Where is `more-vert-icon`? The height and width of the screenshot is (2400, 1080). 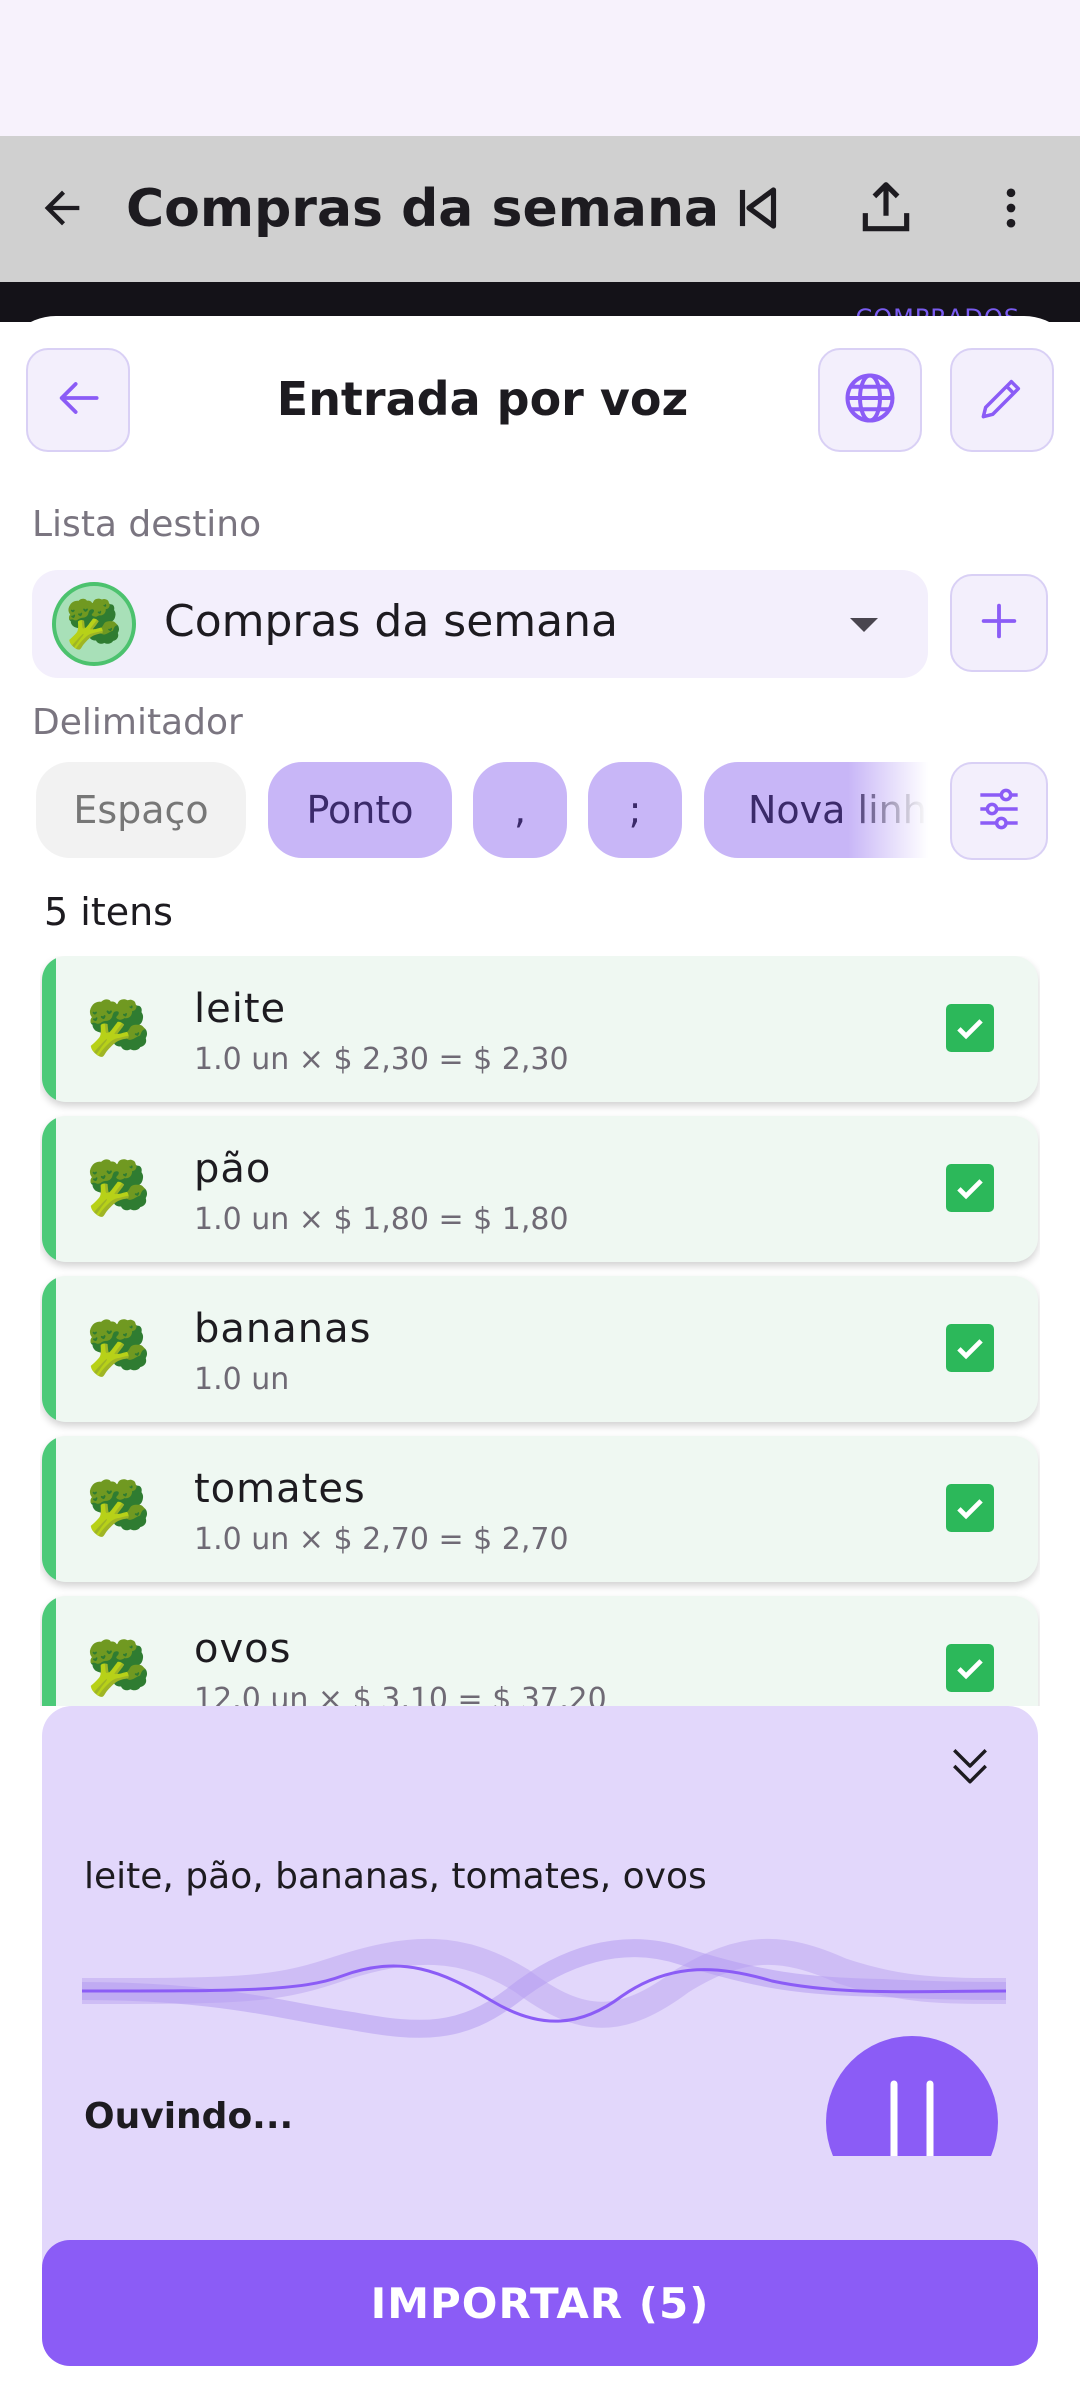 more-vert-icon is located at coordinates (1011, 208).